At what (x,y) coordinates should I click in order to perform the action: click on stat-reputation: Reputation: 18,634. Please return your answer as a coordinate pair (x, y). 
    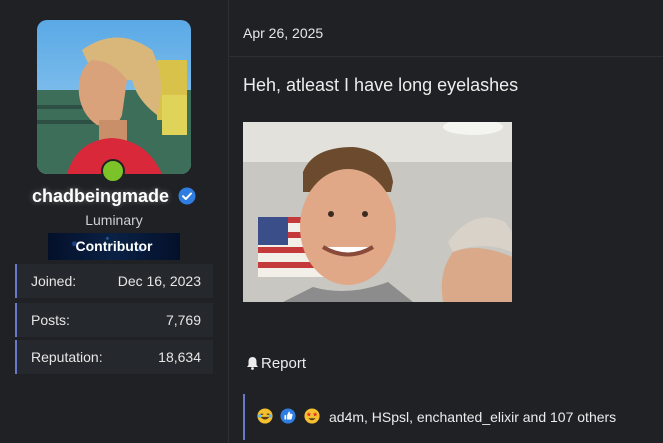
    Looking at the image, I should click on (114, 357).